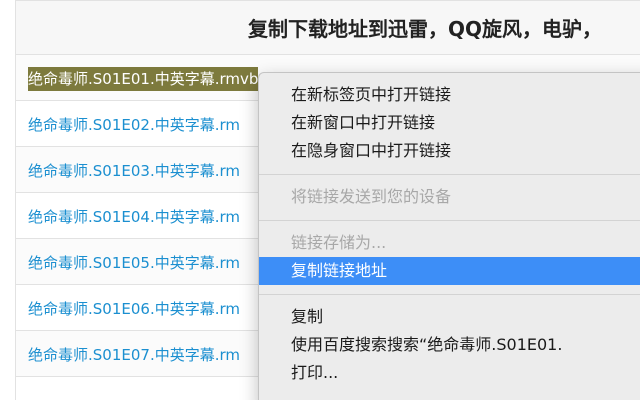 This screenshot has height=400, width=640. I want to click on menu-open-new-tab: 在新标签页中打开链接, so click(449, 95).